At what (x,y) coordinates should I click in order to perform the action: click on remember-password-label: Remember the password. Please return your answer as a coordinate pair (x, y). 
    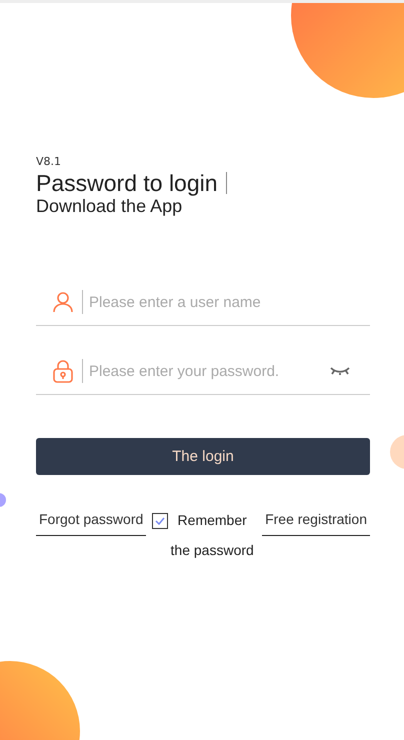
    Looking at the image, I should click on (212, 535).